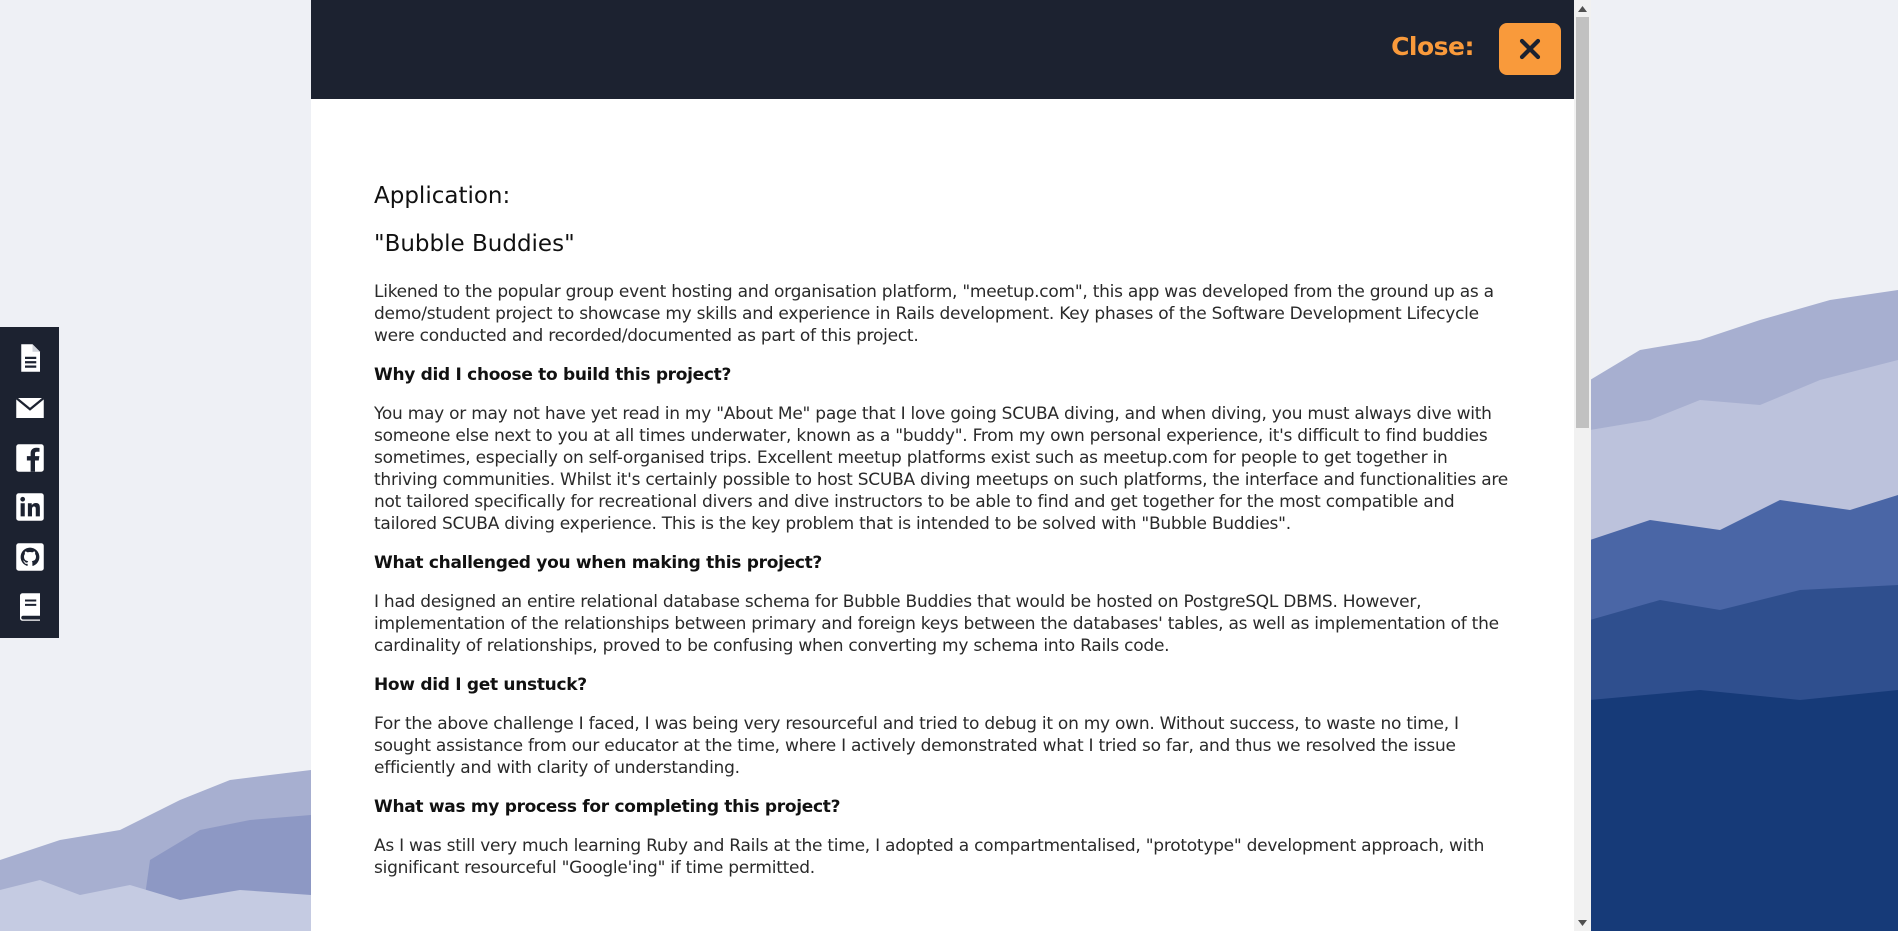 This screenshot has width=1898, height=931. I want to click on facebook-link, so click(30, 458).